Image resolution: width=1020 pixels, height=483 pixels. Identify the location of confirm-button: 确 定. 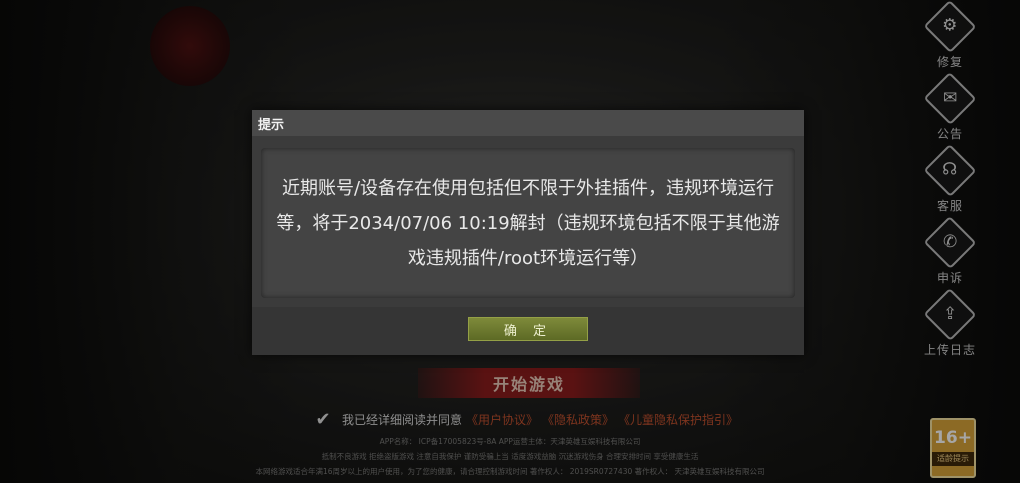
(528, 329).